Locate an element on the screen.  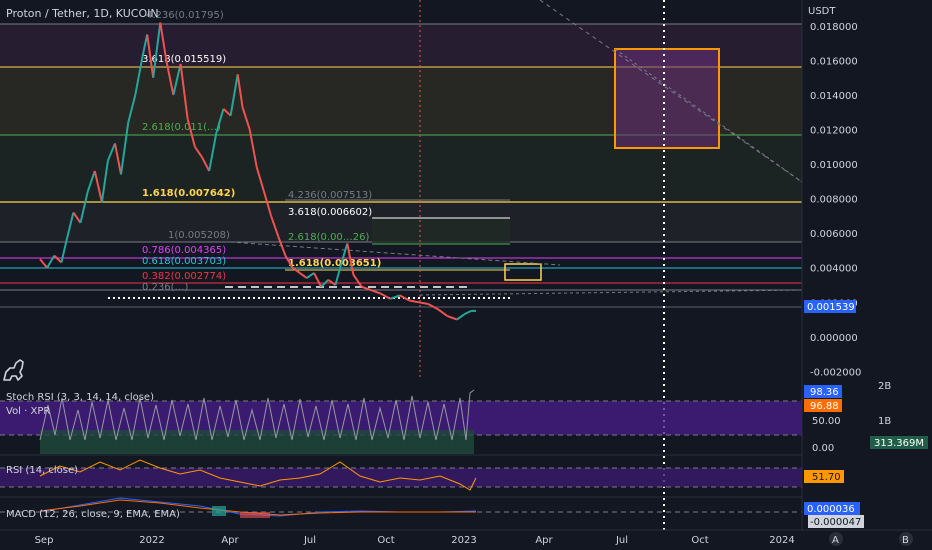
price-axis-panel is located at coordinates (867, 275).